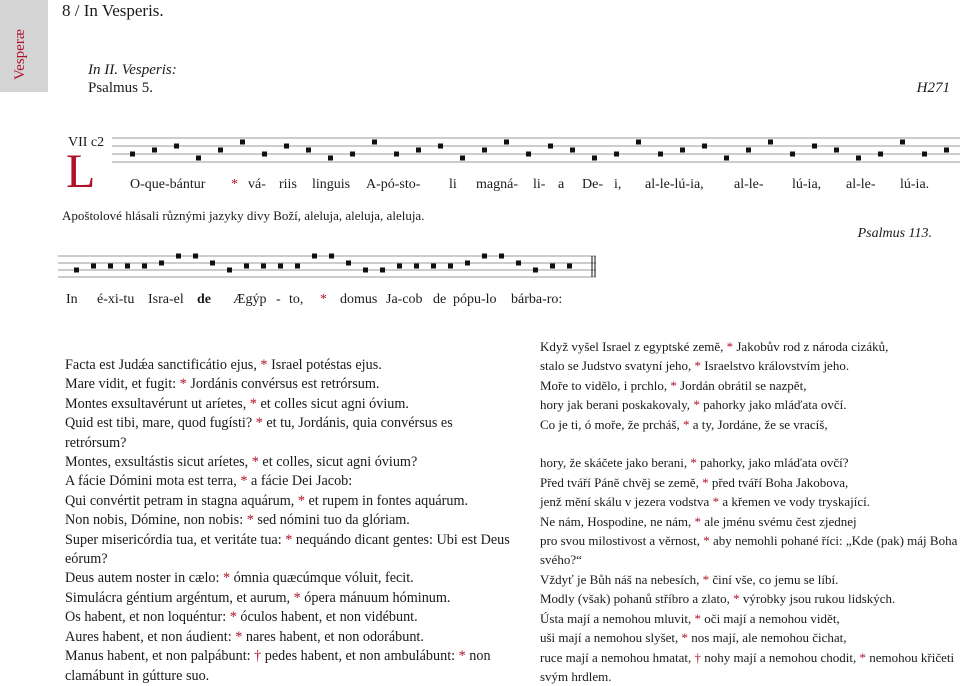  I want to click on lyric-syllable: magná-, so click(497, 185).